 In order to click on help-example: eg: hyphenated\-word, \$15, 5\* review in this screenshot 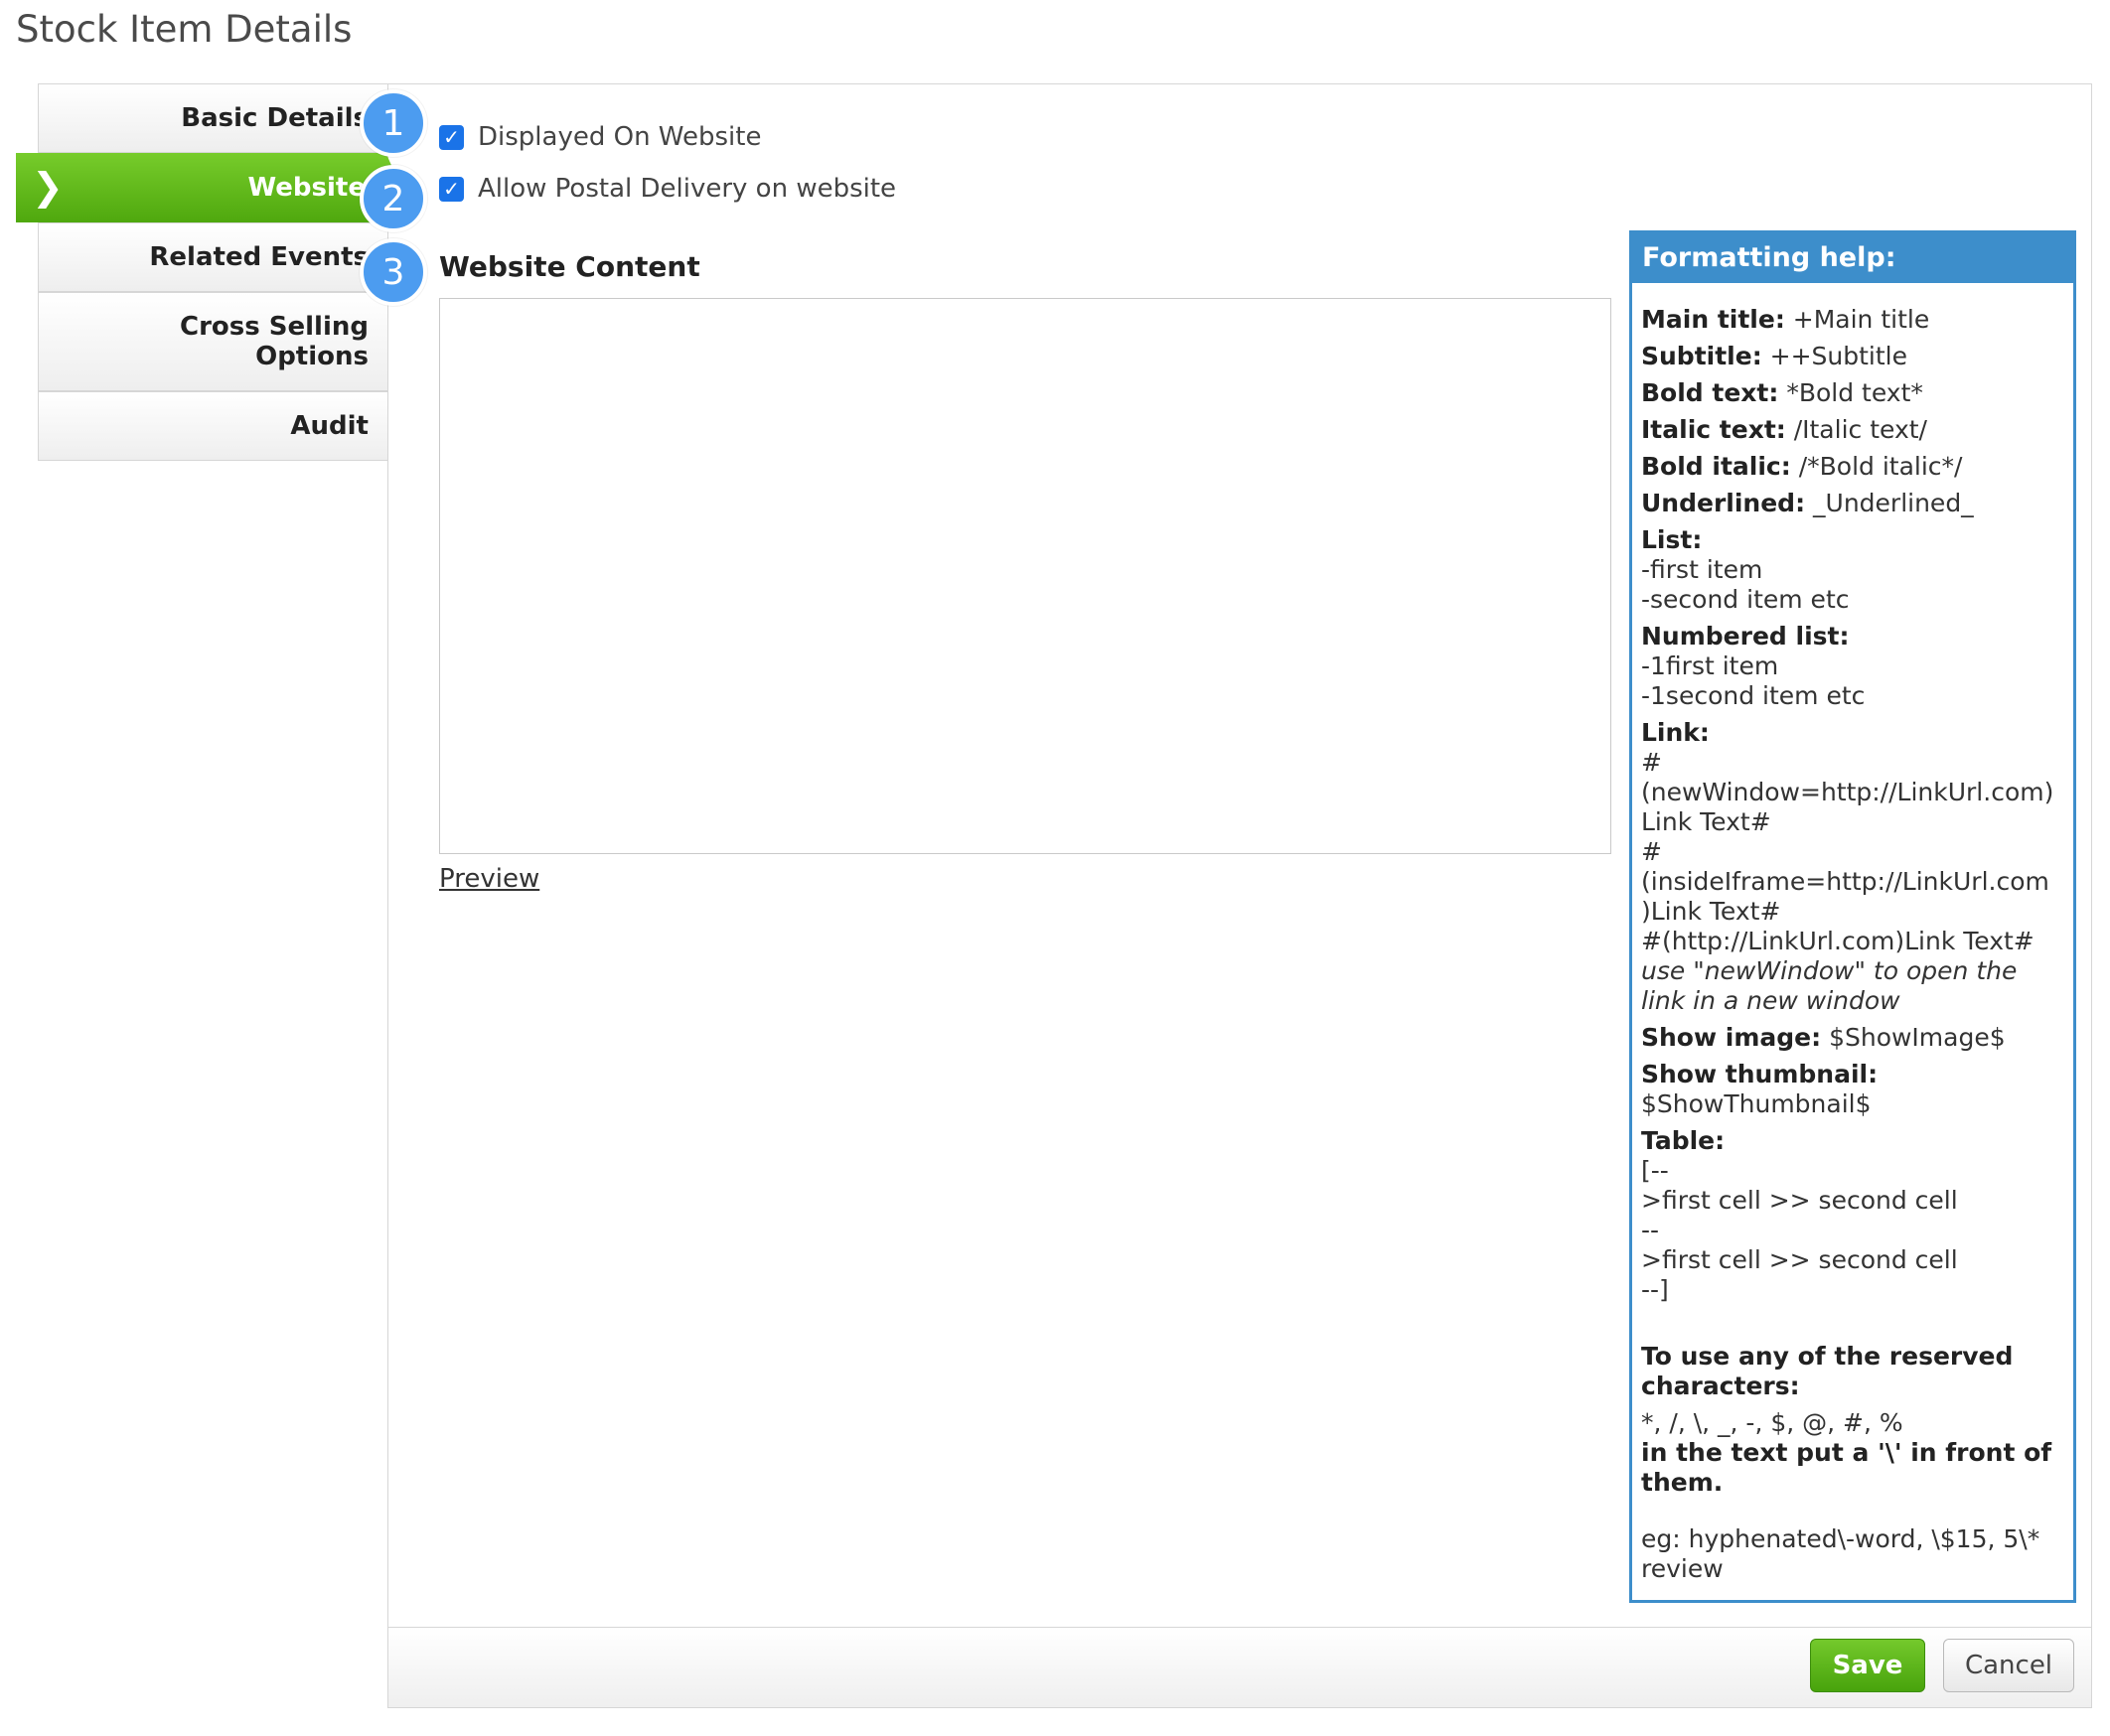, I will do `click(1840, 1553)`.